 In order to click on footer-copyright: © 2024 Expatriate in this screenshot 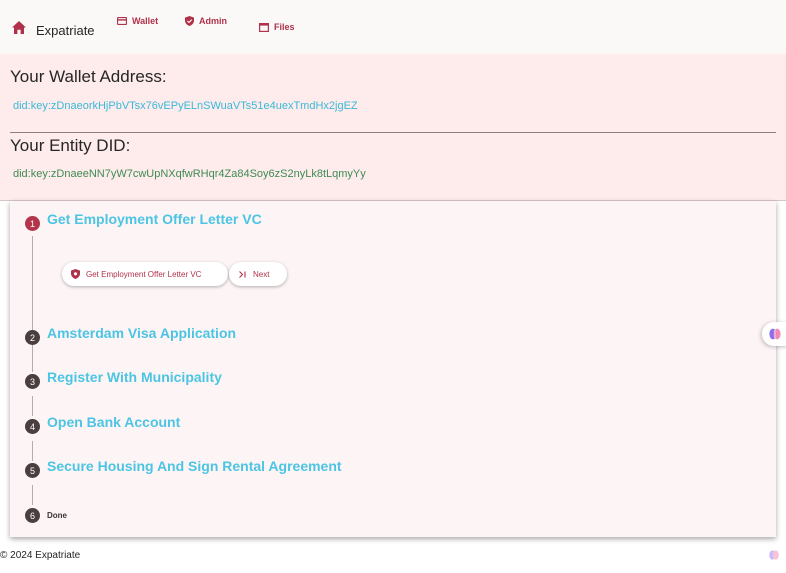, I will do `click(40, 555)`.